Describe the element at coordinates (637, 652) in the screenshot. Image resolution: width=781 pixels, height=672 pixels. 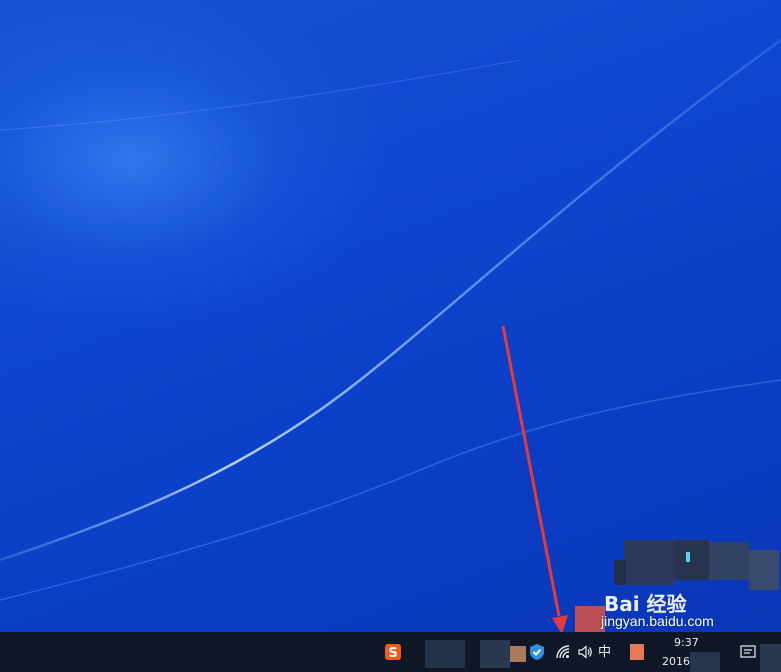
I see `ime-icon` at that location.